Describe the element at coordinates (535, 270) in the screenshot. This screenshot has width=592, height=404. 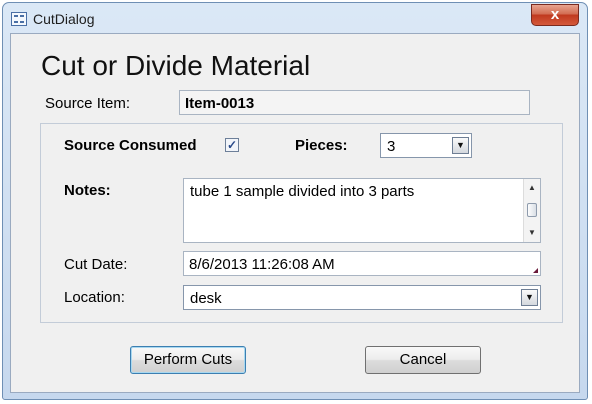
I see `date-picker-marker-icon` at that location.